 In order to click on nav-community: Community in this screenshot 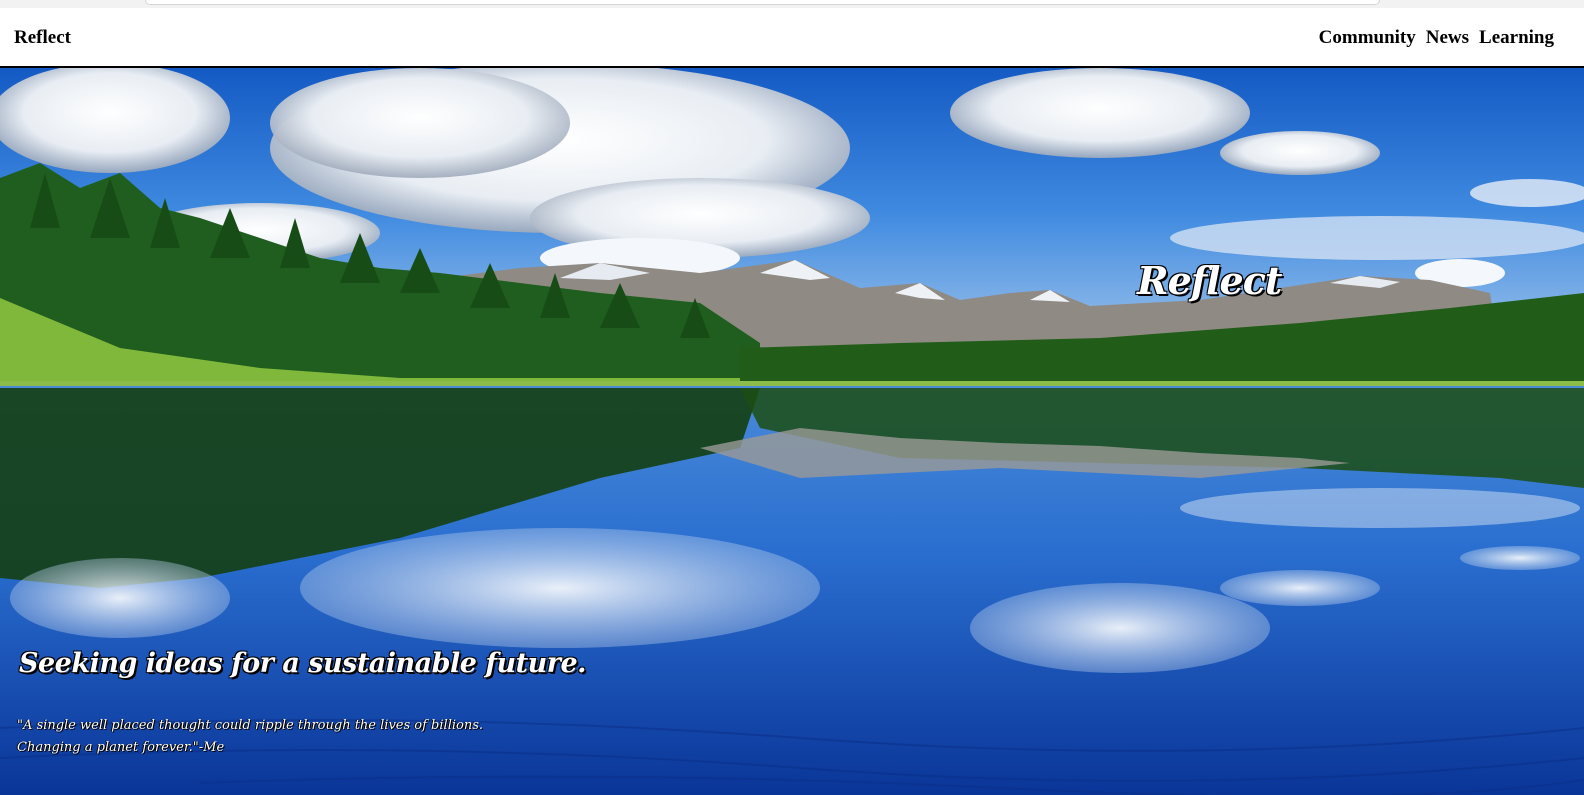, I will do `click(1367, 38)`.